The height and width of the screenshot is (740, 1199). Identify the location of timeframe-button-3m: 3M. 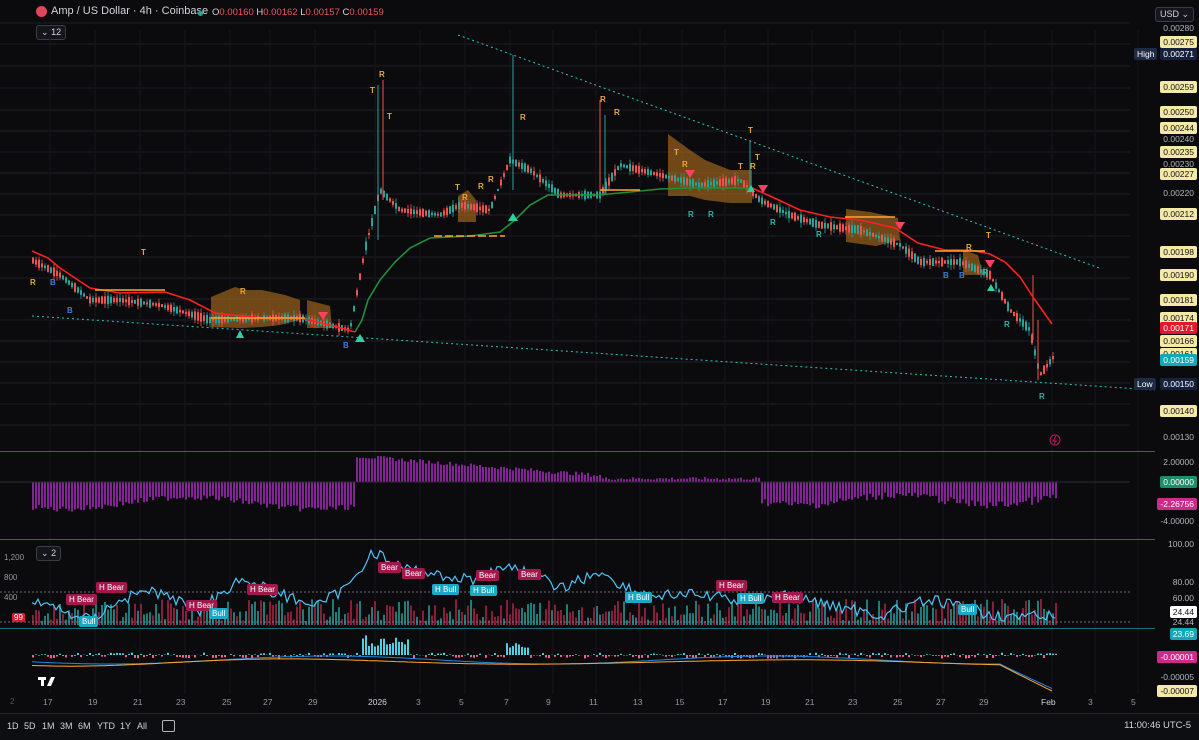
(66, 726).